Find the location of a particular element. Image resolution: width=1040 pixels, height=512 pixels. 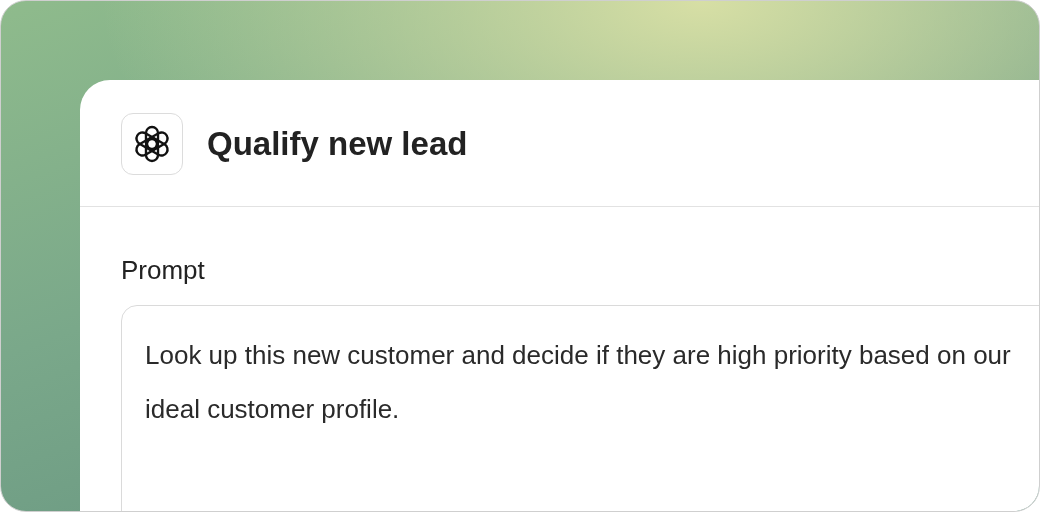

knot-icon is located at coordinates (152, 144).